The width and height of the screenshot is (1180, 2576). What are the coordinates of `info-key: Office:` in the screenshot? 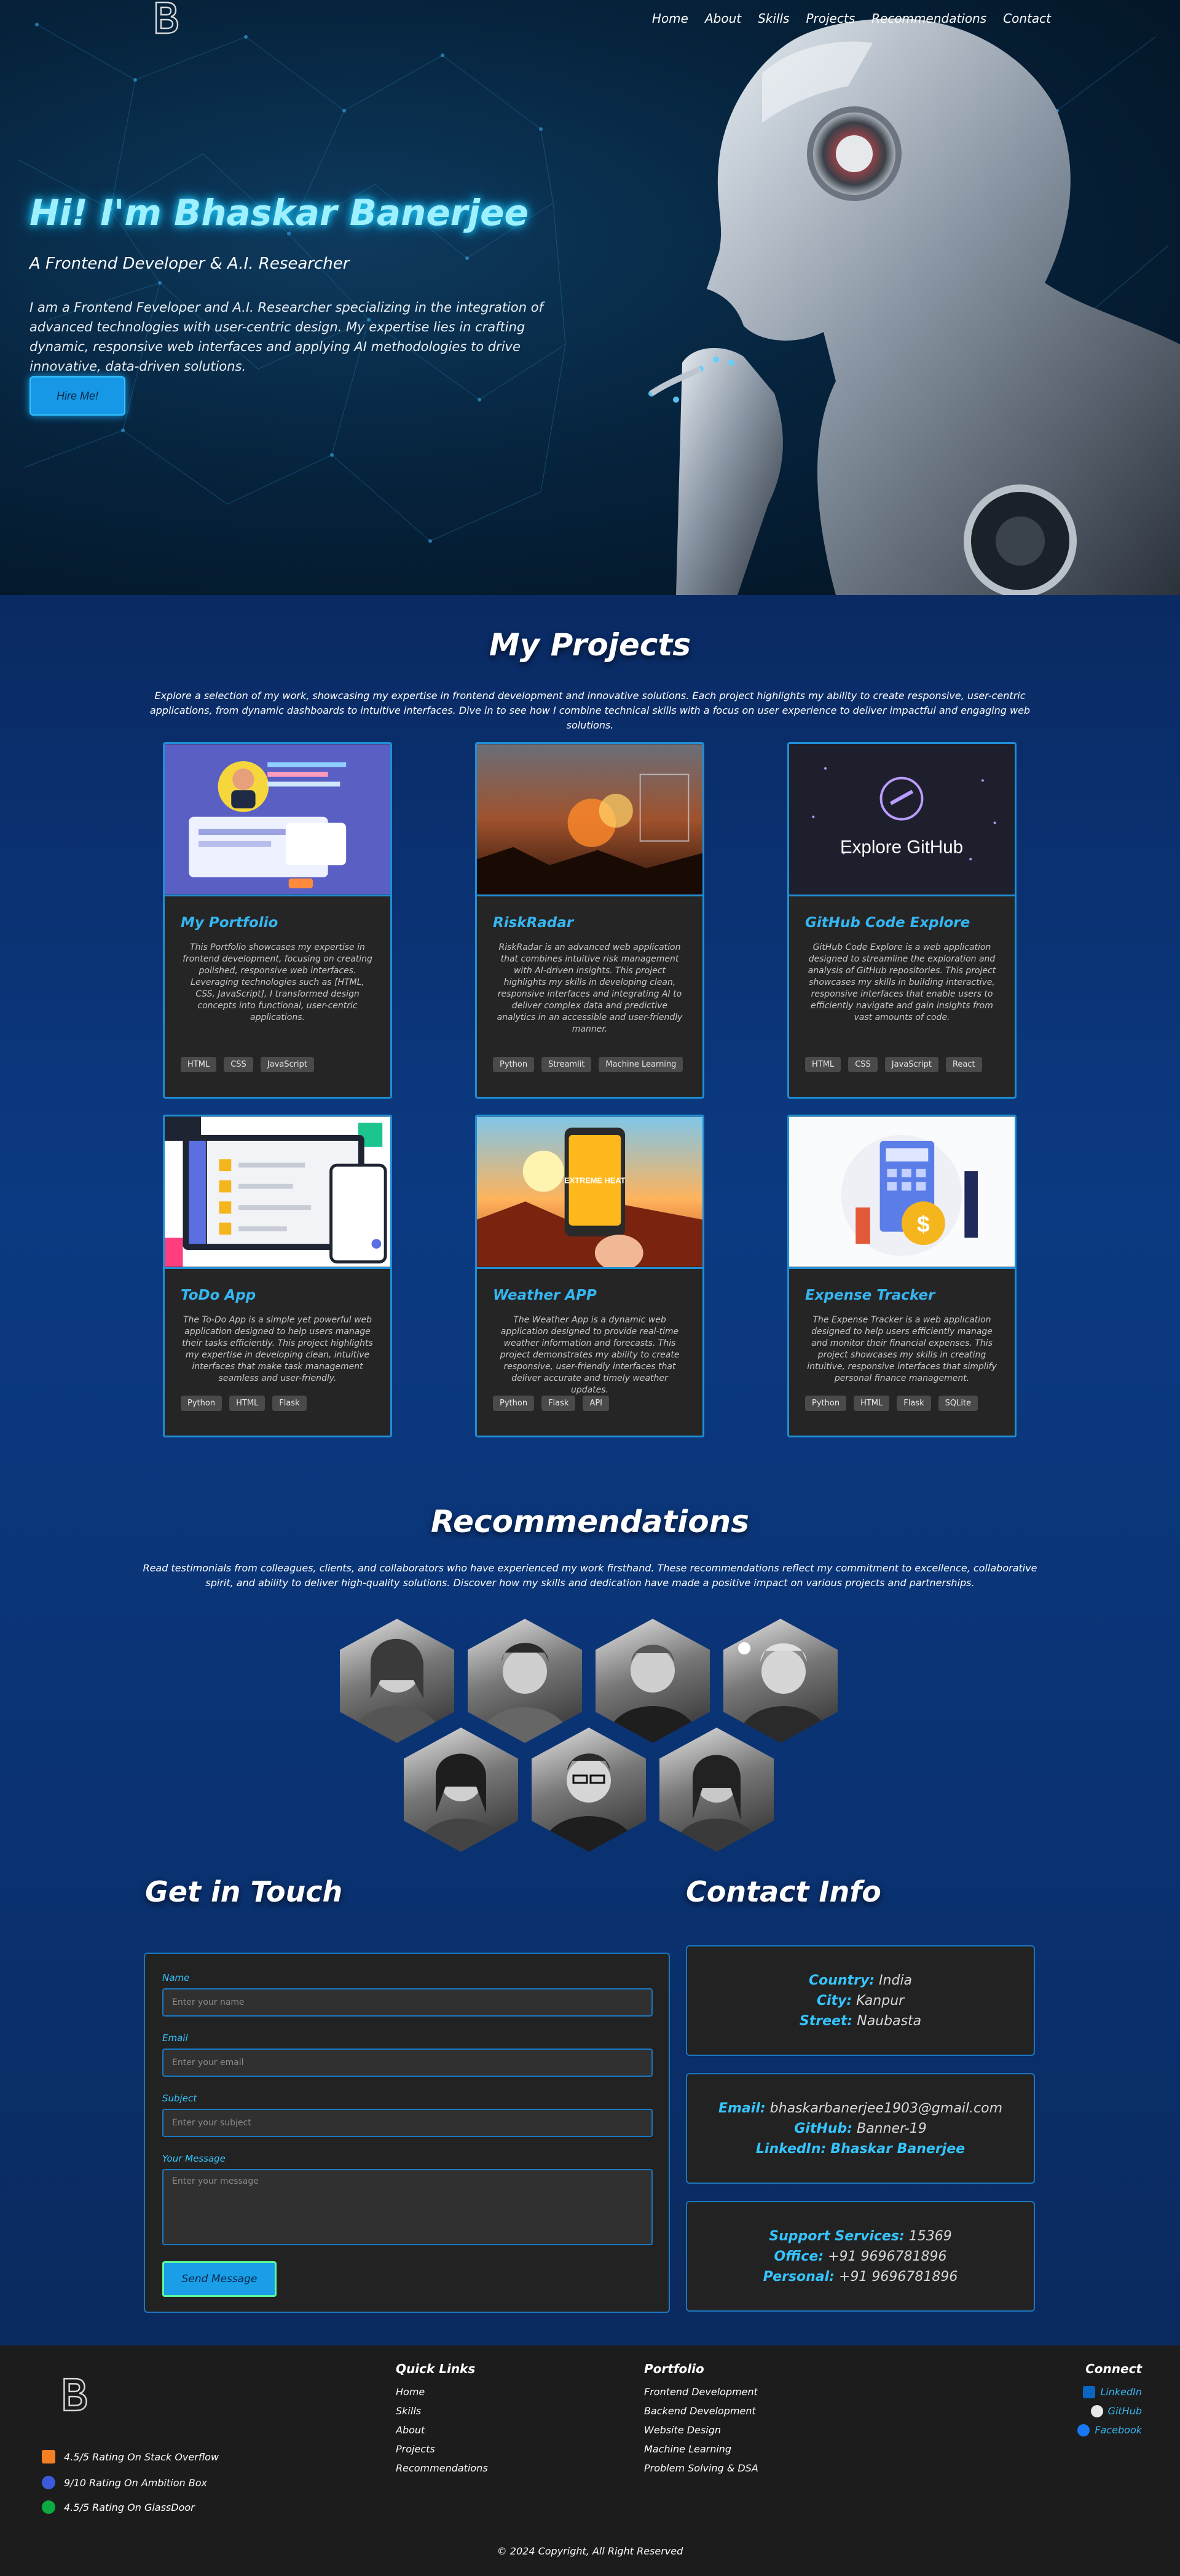 It's located at (799, 2256).